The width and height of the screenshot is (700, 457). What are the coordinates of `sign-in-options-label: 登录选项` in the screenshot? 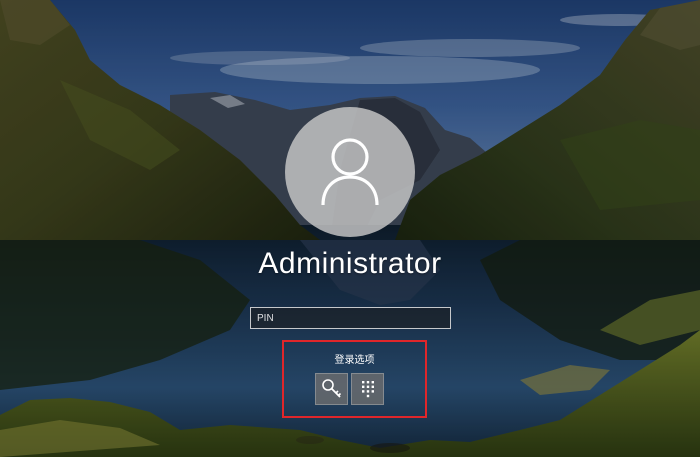 It's located at (354, 358).